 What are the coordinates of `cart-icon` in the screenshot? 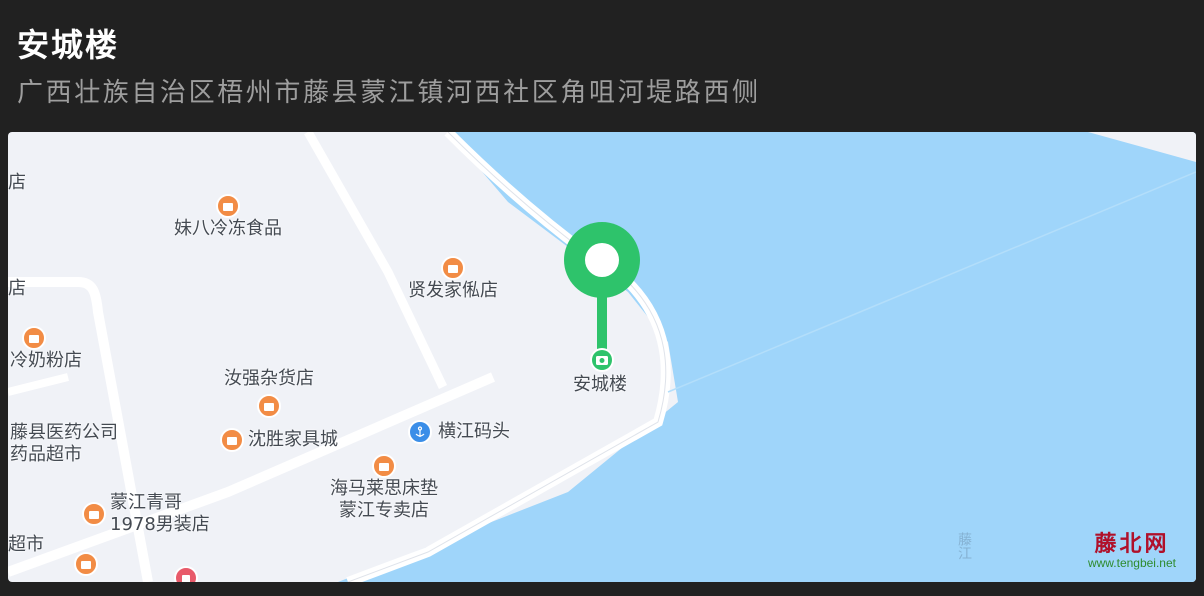 It's located at (269, 406).